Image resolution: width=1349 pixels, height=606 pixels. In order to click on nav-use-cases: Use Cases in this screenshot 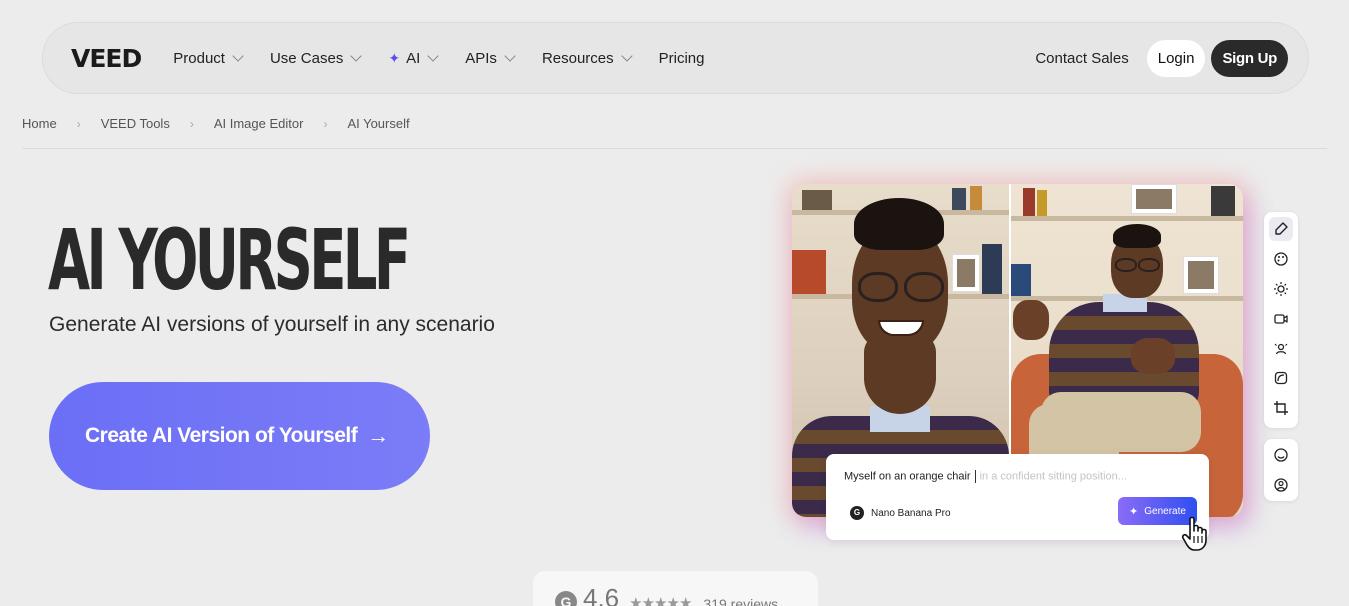, I will do `click(315, 58)`.